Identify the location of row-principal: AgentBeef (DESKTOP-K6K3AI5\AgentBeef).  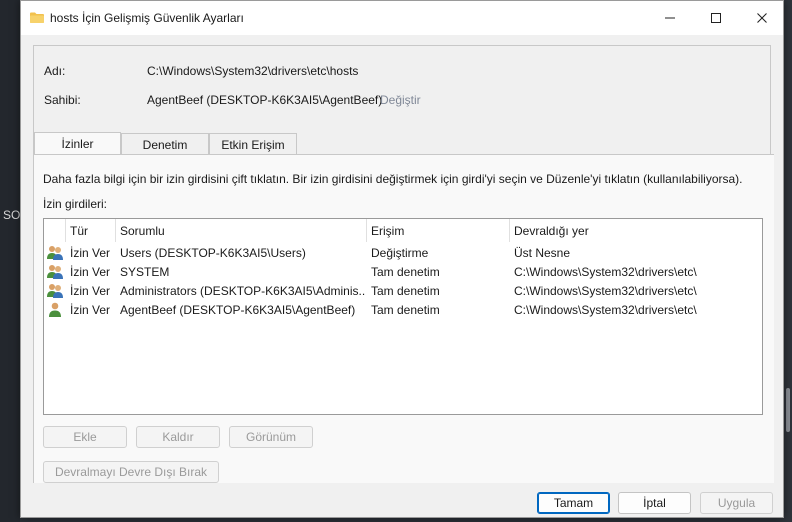
(238, 309).